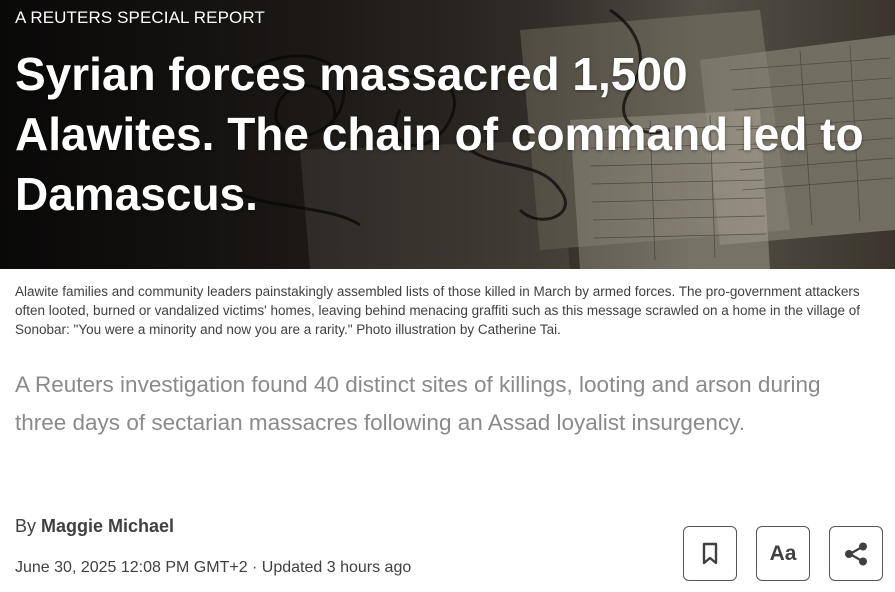  I want to click on save-article-button, so click(710, 553).